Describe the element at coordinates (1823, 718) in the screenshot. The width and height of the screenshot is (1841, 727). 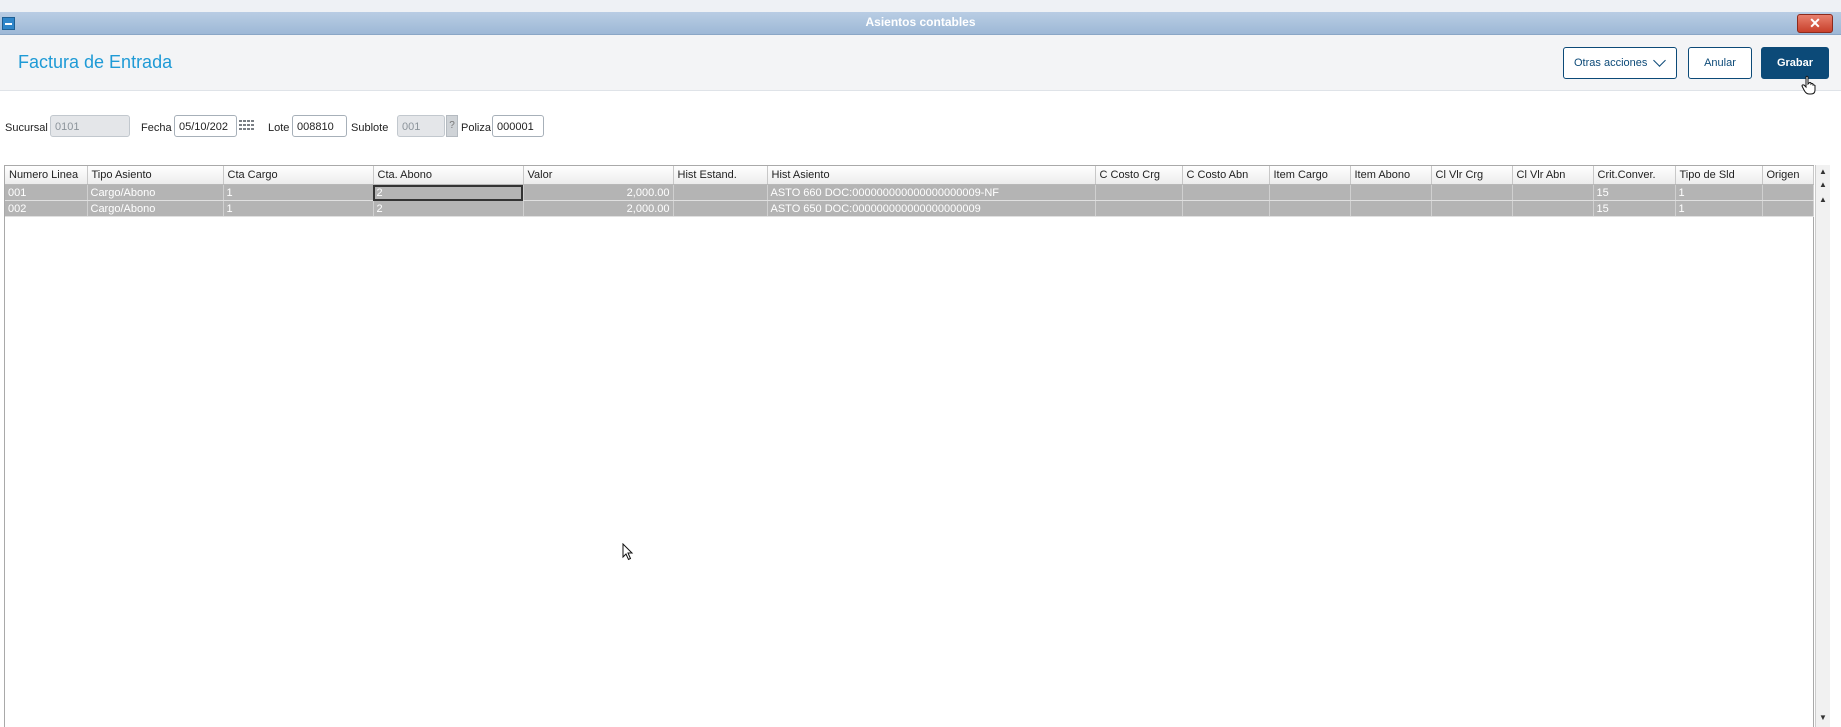
I see `scroll-down-icon: ▼` at that location.